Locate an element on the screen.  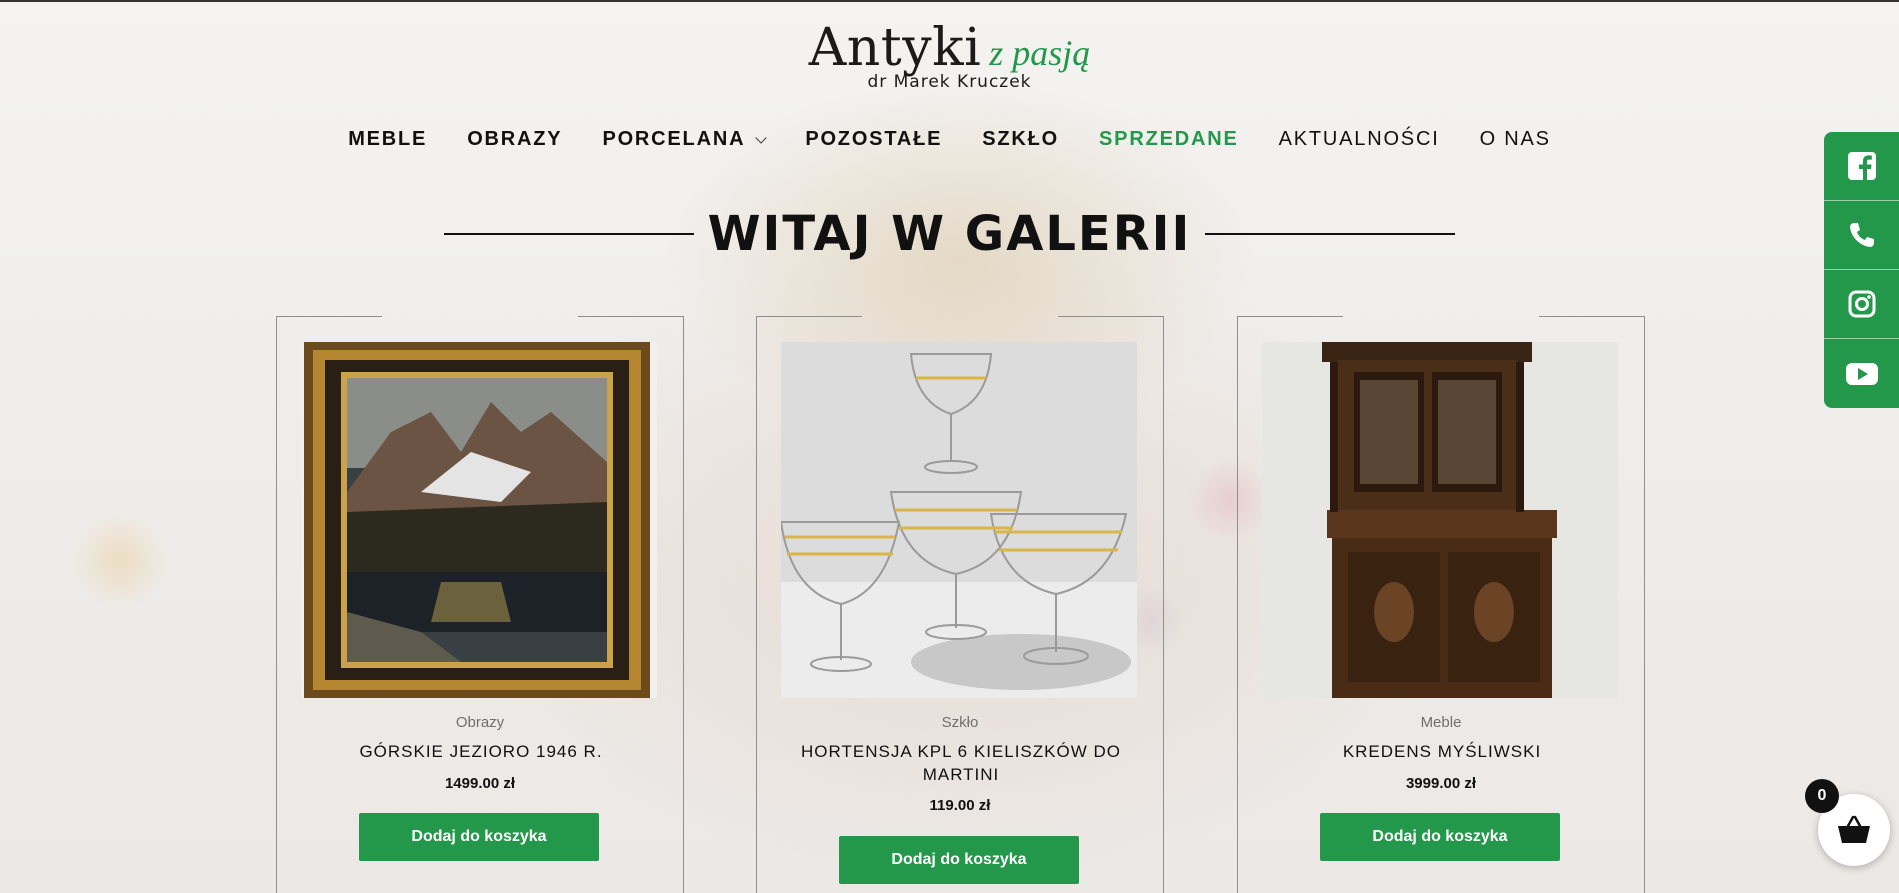
gallery-heading: WITAJ W GALERII is located at coordinates (949, 234).